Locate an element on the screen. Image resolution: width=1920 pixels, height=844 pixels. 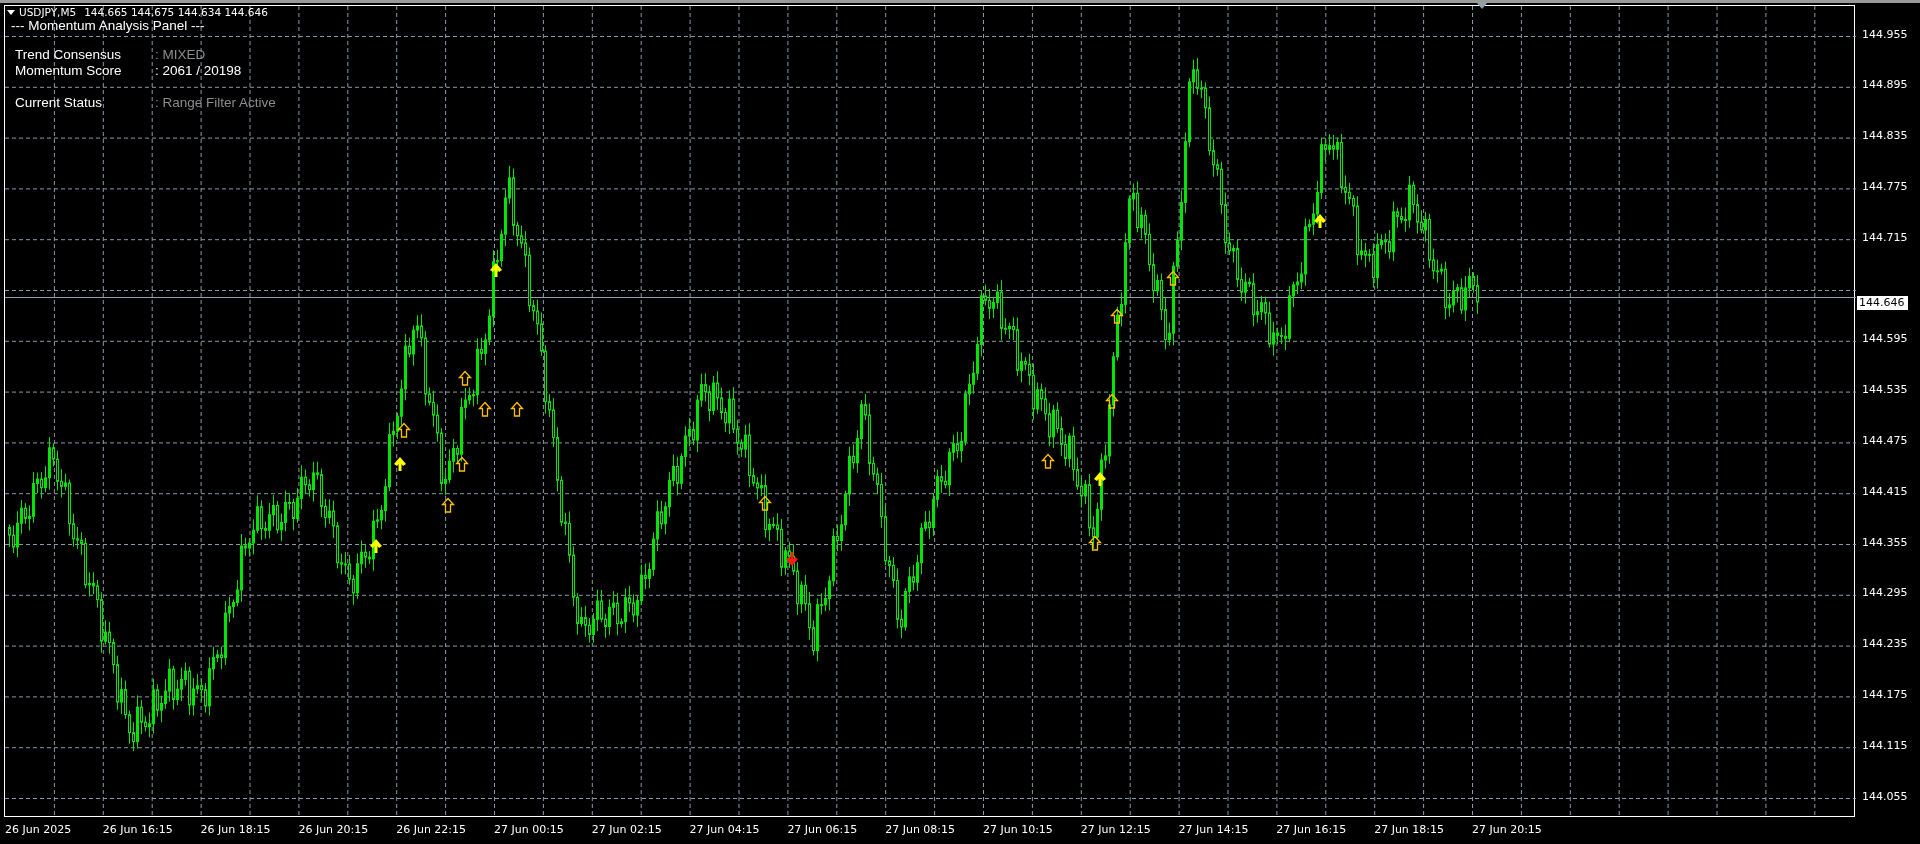
time-label: 27 Jun 10:15 is located at coordinates (1018, 830).